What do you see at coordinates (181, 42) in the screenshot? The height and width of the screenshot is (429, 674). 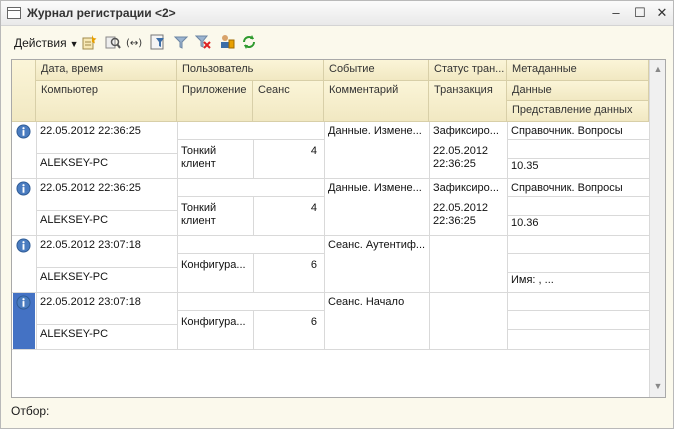 I see `filter-clear-icon` at bounding box center [181, 42].